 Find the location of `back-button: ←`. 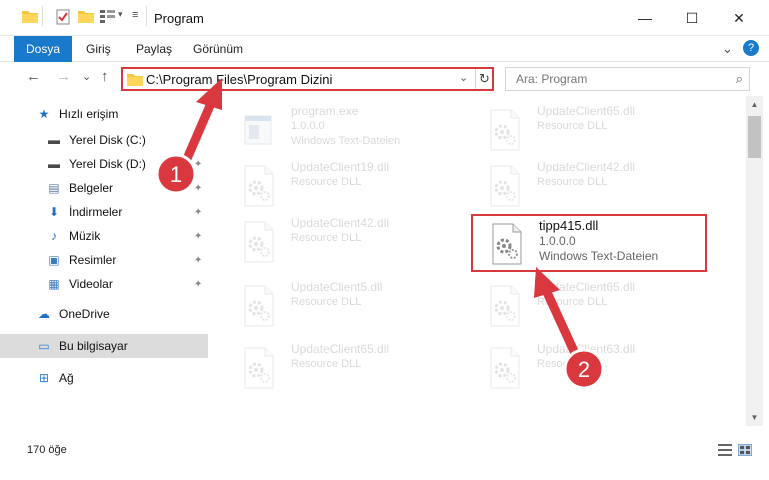

back-button: ← is located at coordinates (33, 76).